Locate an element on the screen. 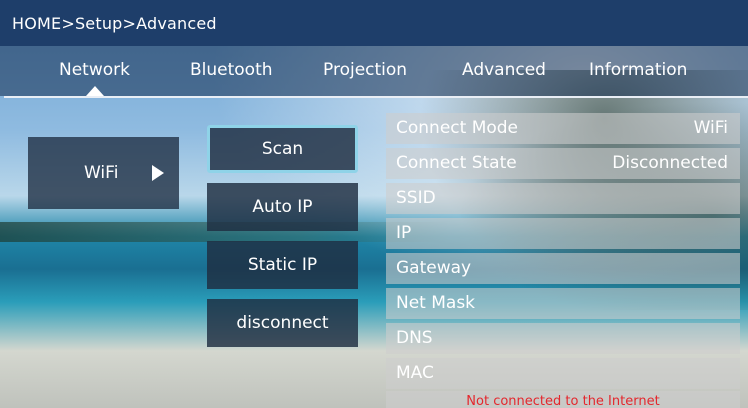 This screenshot has width=748, height=408. sidebar-item-label: WiFi is located at coordinates (101, 173).